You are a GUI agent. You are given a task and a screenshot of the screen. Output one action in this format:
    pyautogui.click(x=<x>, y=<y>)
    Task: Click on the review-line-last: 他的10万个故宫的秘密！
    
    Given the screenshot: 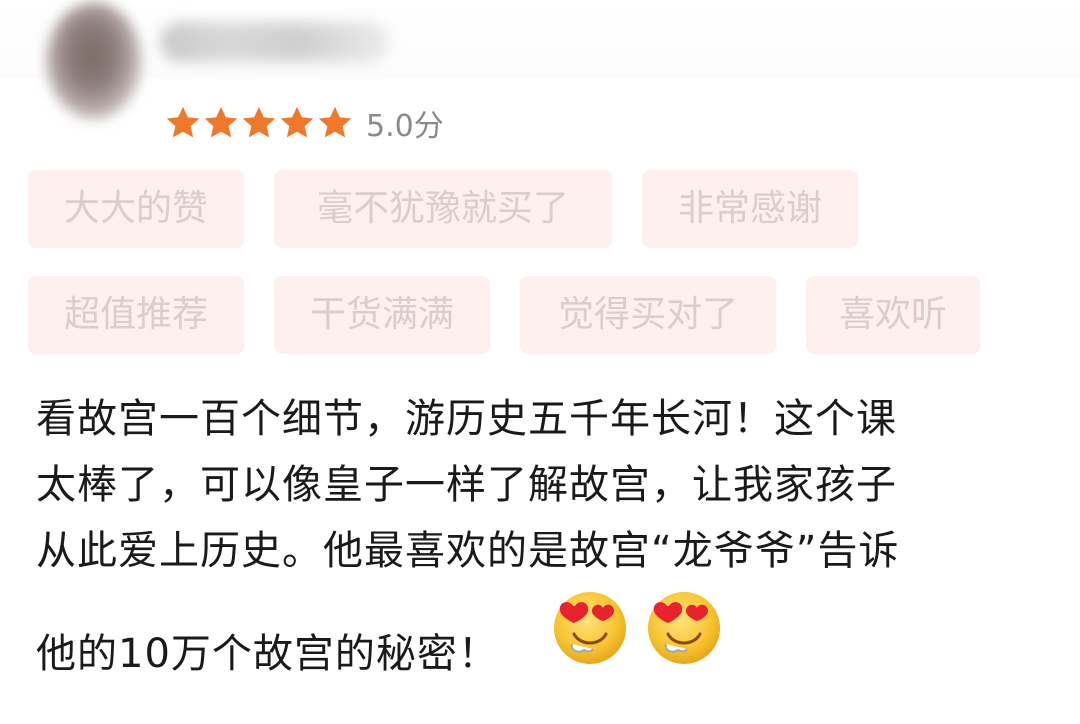 What is the action you would take?
    pyautogui.click(x=531, y=639)
    